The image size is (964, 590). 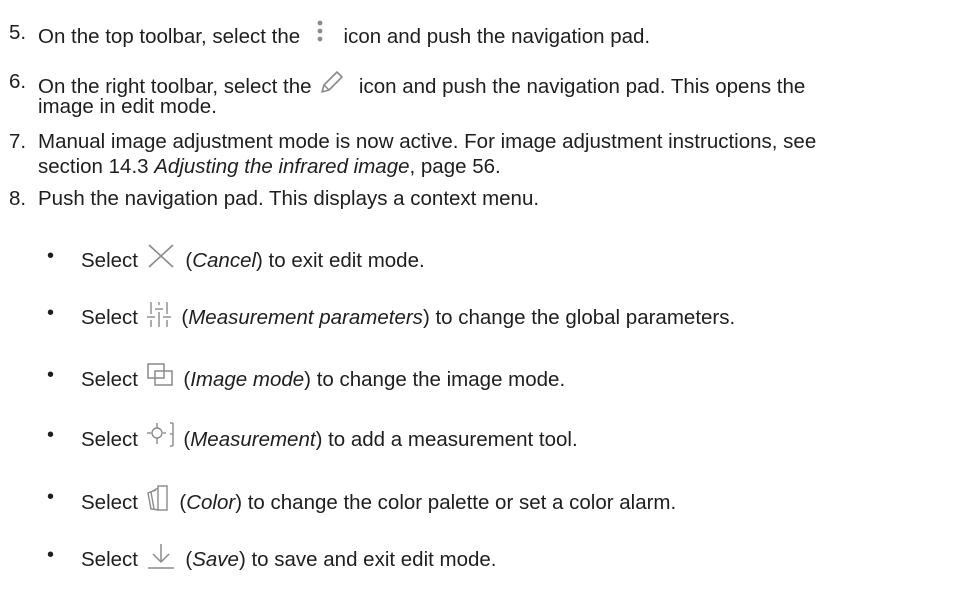 What do you see at coordinates (18, 198) in the screenshot?
I see `step-number: 8.` at bounding box center [18, 198].